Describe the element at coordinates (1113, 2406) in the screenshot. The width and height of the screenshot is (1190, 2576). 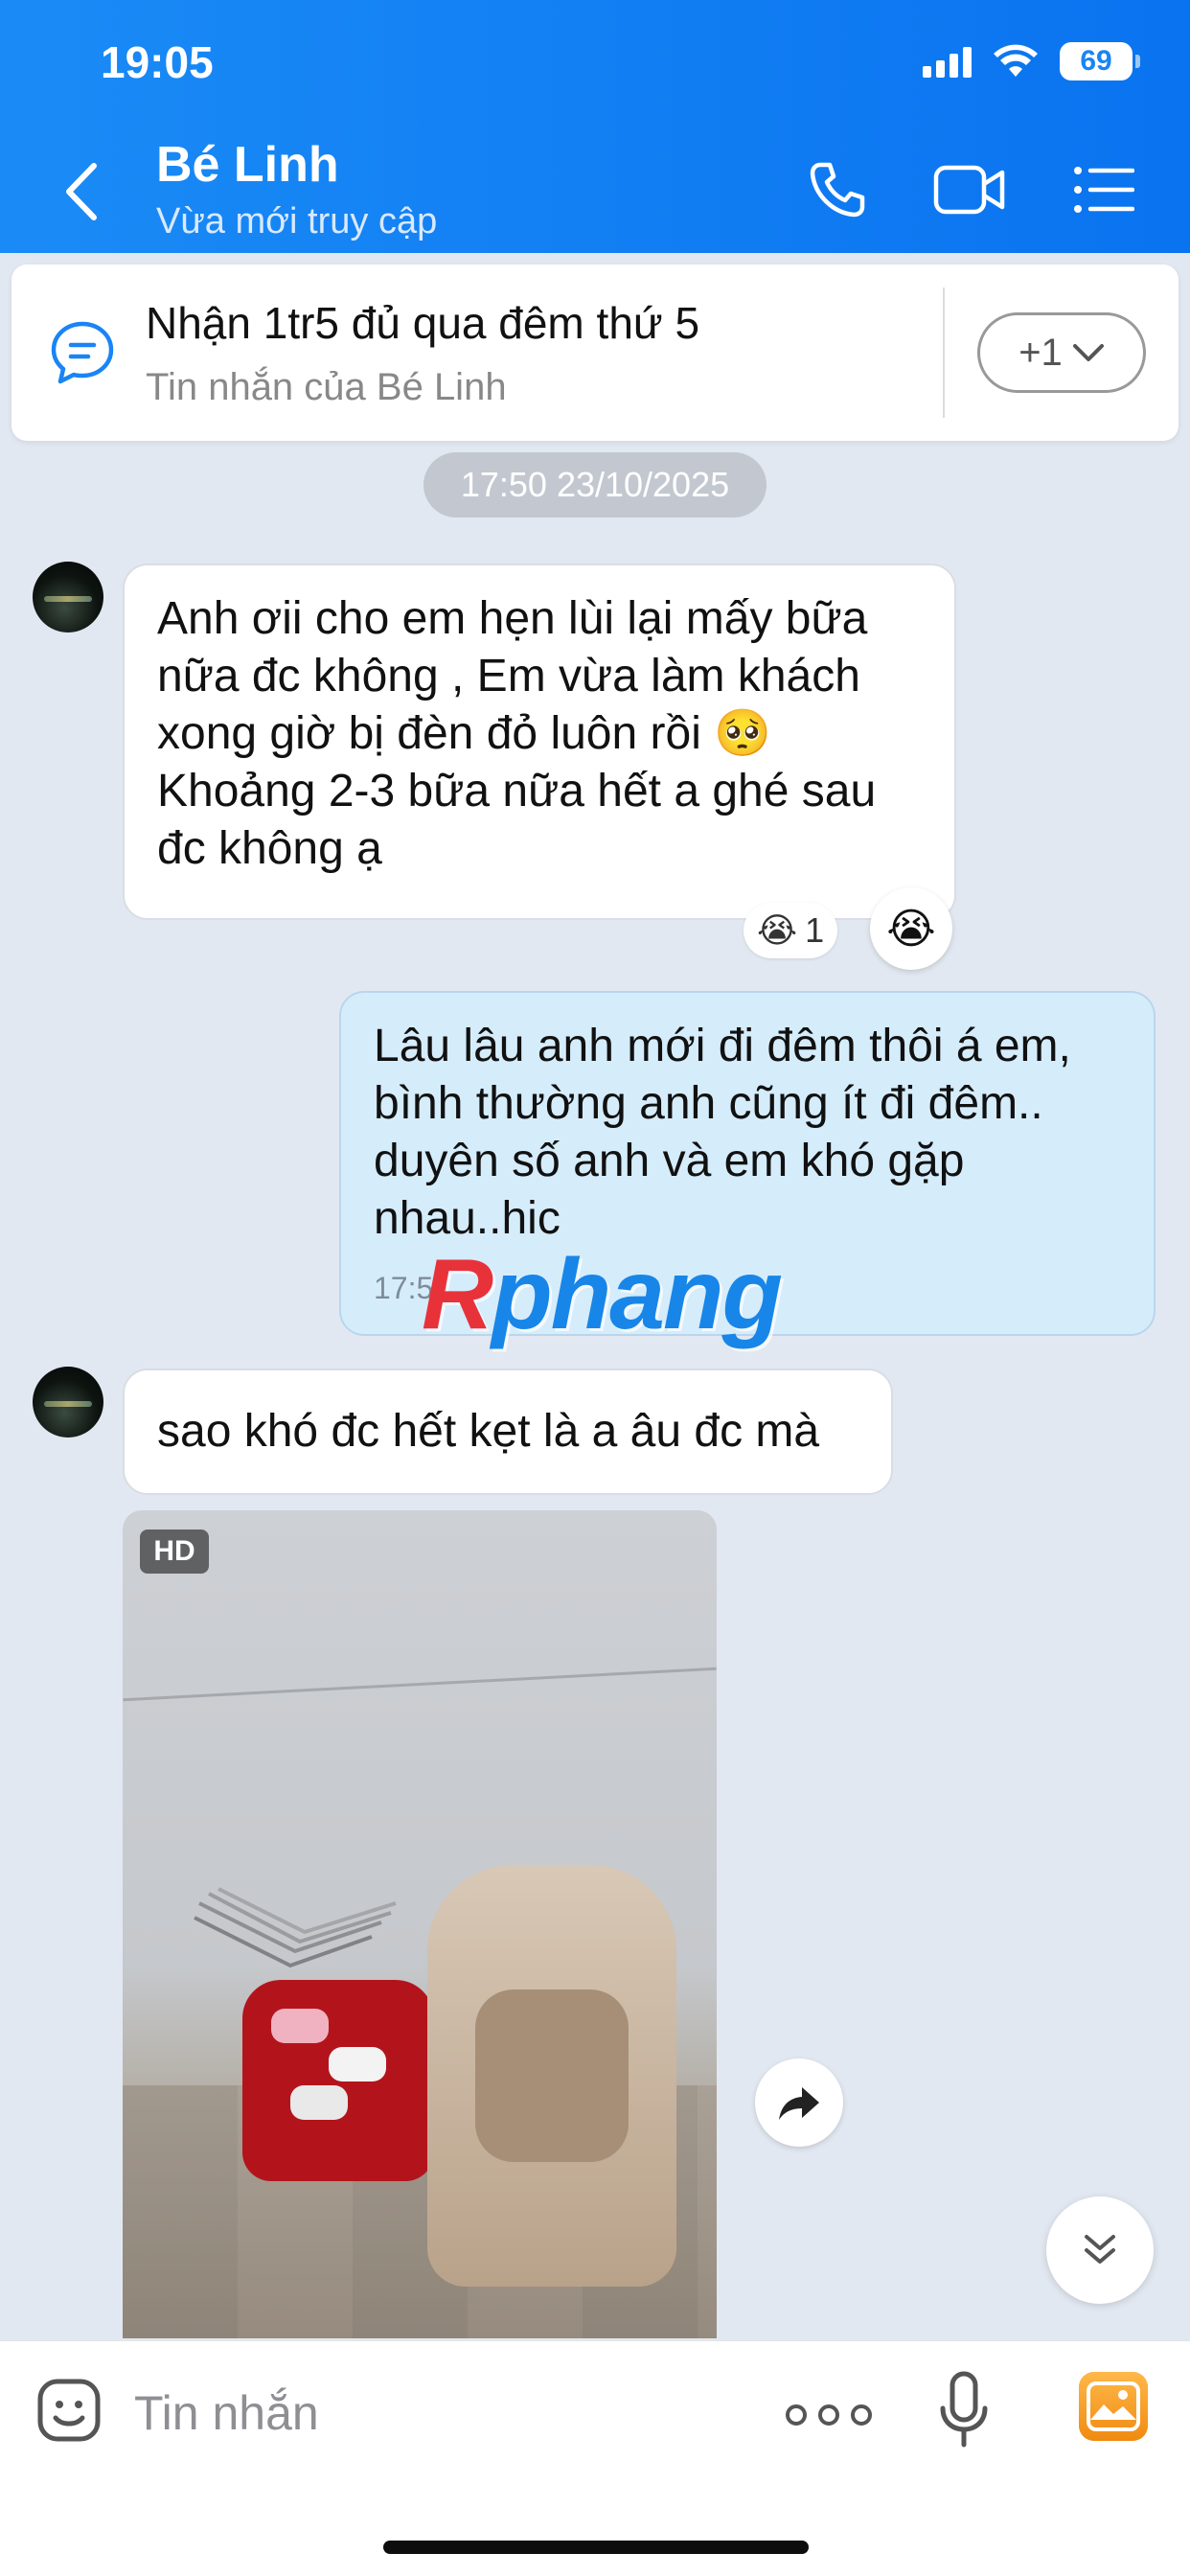
I see `image-gallery-icon` at that location.